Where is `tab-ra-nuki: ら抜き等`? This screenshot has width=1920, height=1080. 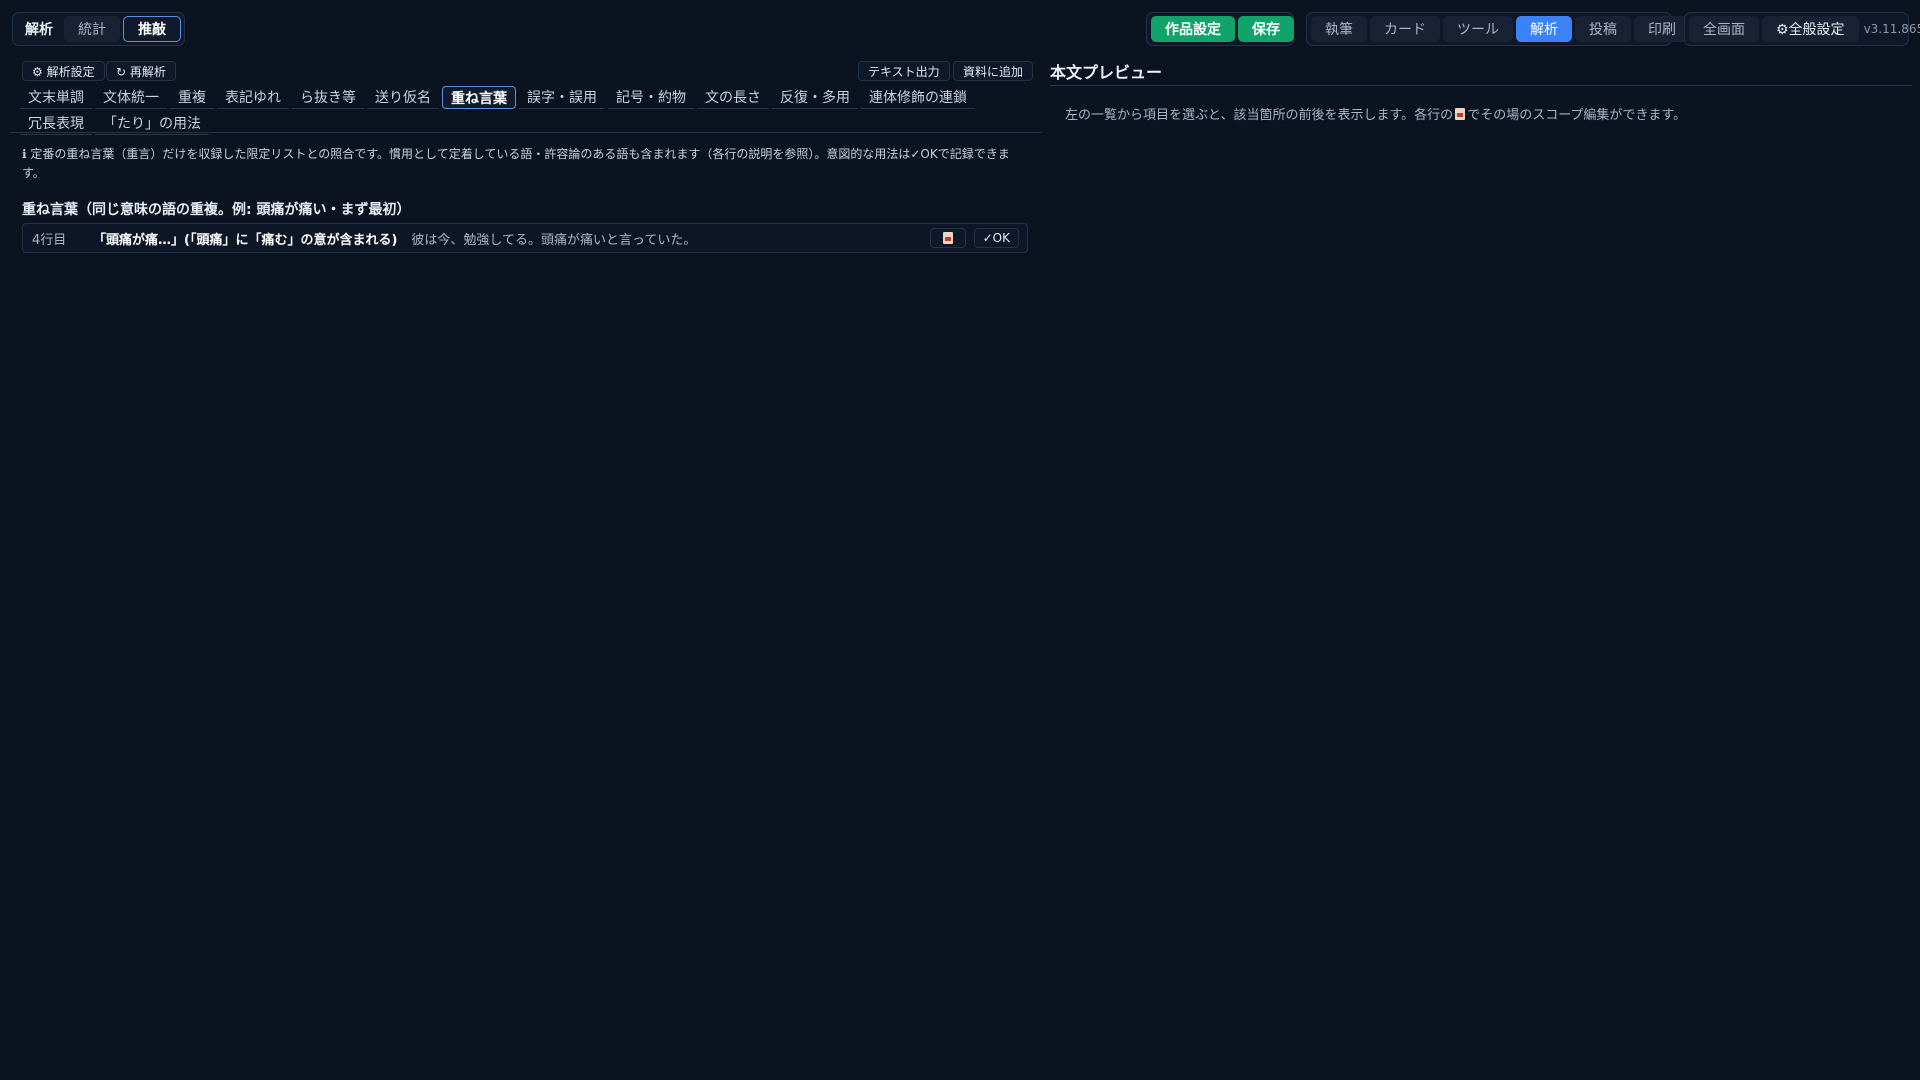 tab-ra-nuki: ら抜き等 is located at coordinates (328, 97).